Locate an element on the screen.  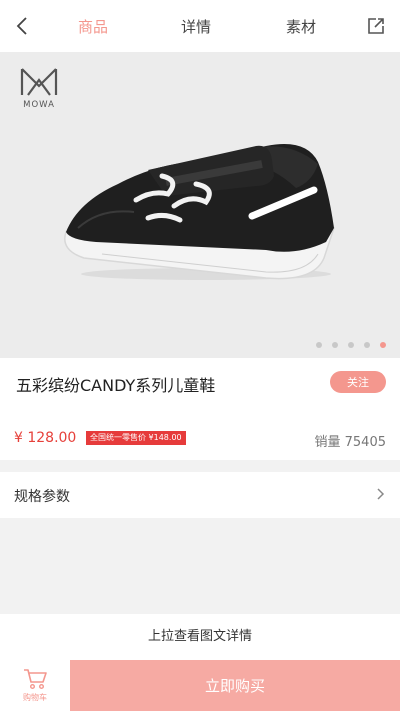
spec-params-row: 规格参数 is located at coordinates (200, 495).